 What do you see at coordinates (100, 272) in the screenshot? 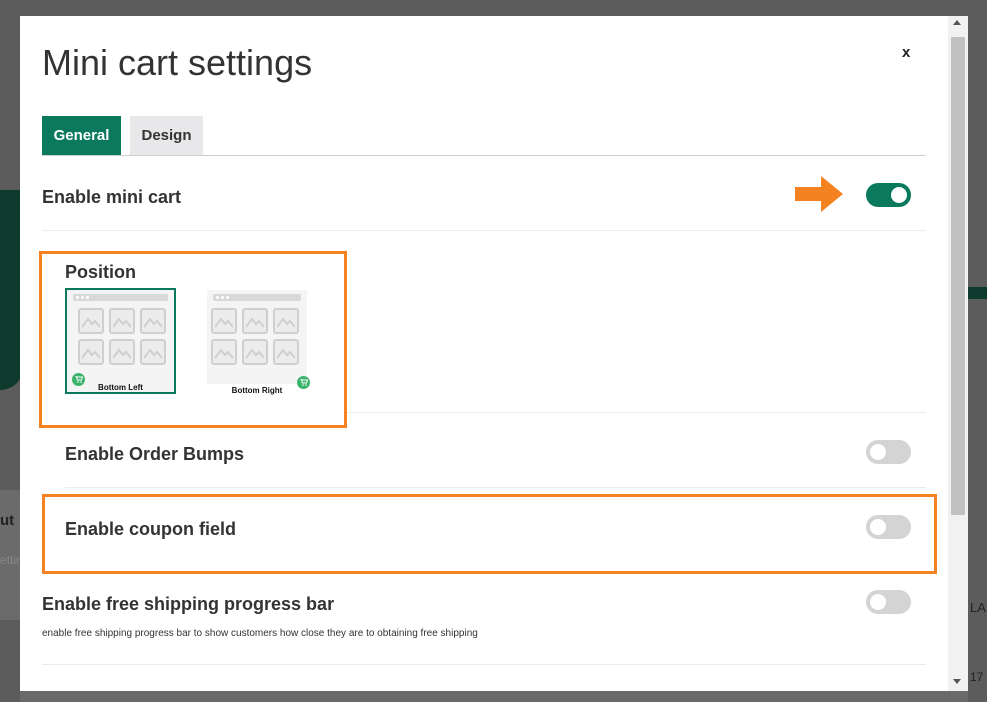
I see `position-label: Position` at bounding box center [100, 272].